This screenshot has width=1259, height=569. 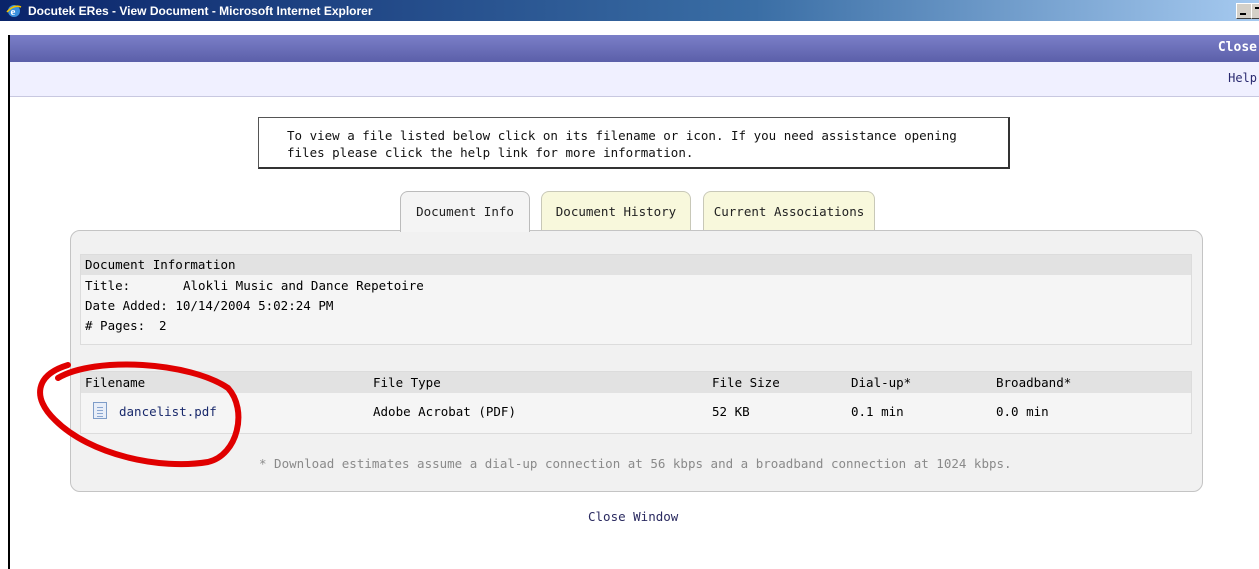 What do you see at coordinates (1243, 14) in the screenshot?
I see `minimize-icon` at bounding box center [1243, 14].